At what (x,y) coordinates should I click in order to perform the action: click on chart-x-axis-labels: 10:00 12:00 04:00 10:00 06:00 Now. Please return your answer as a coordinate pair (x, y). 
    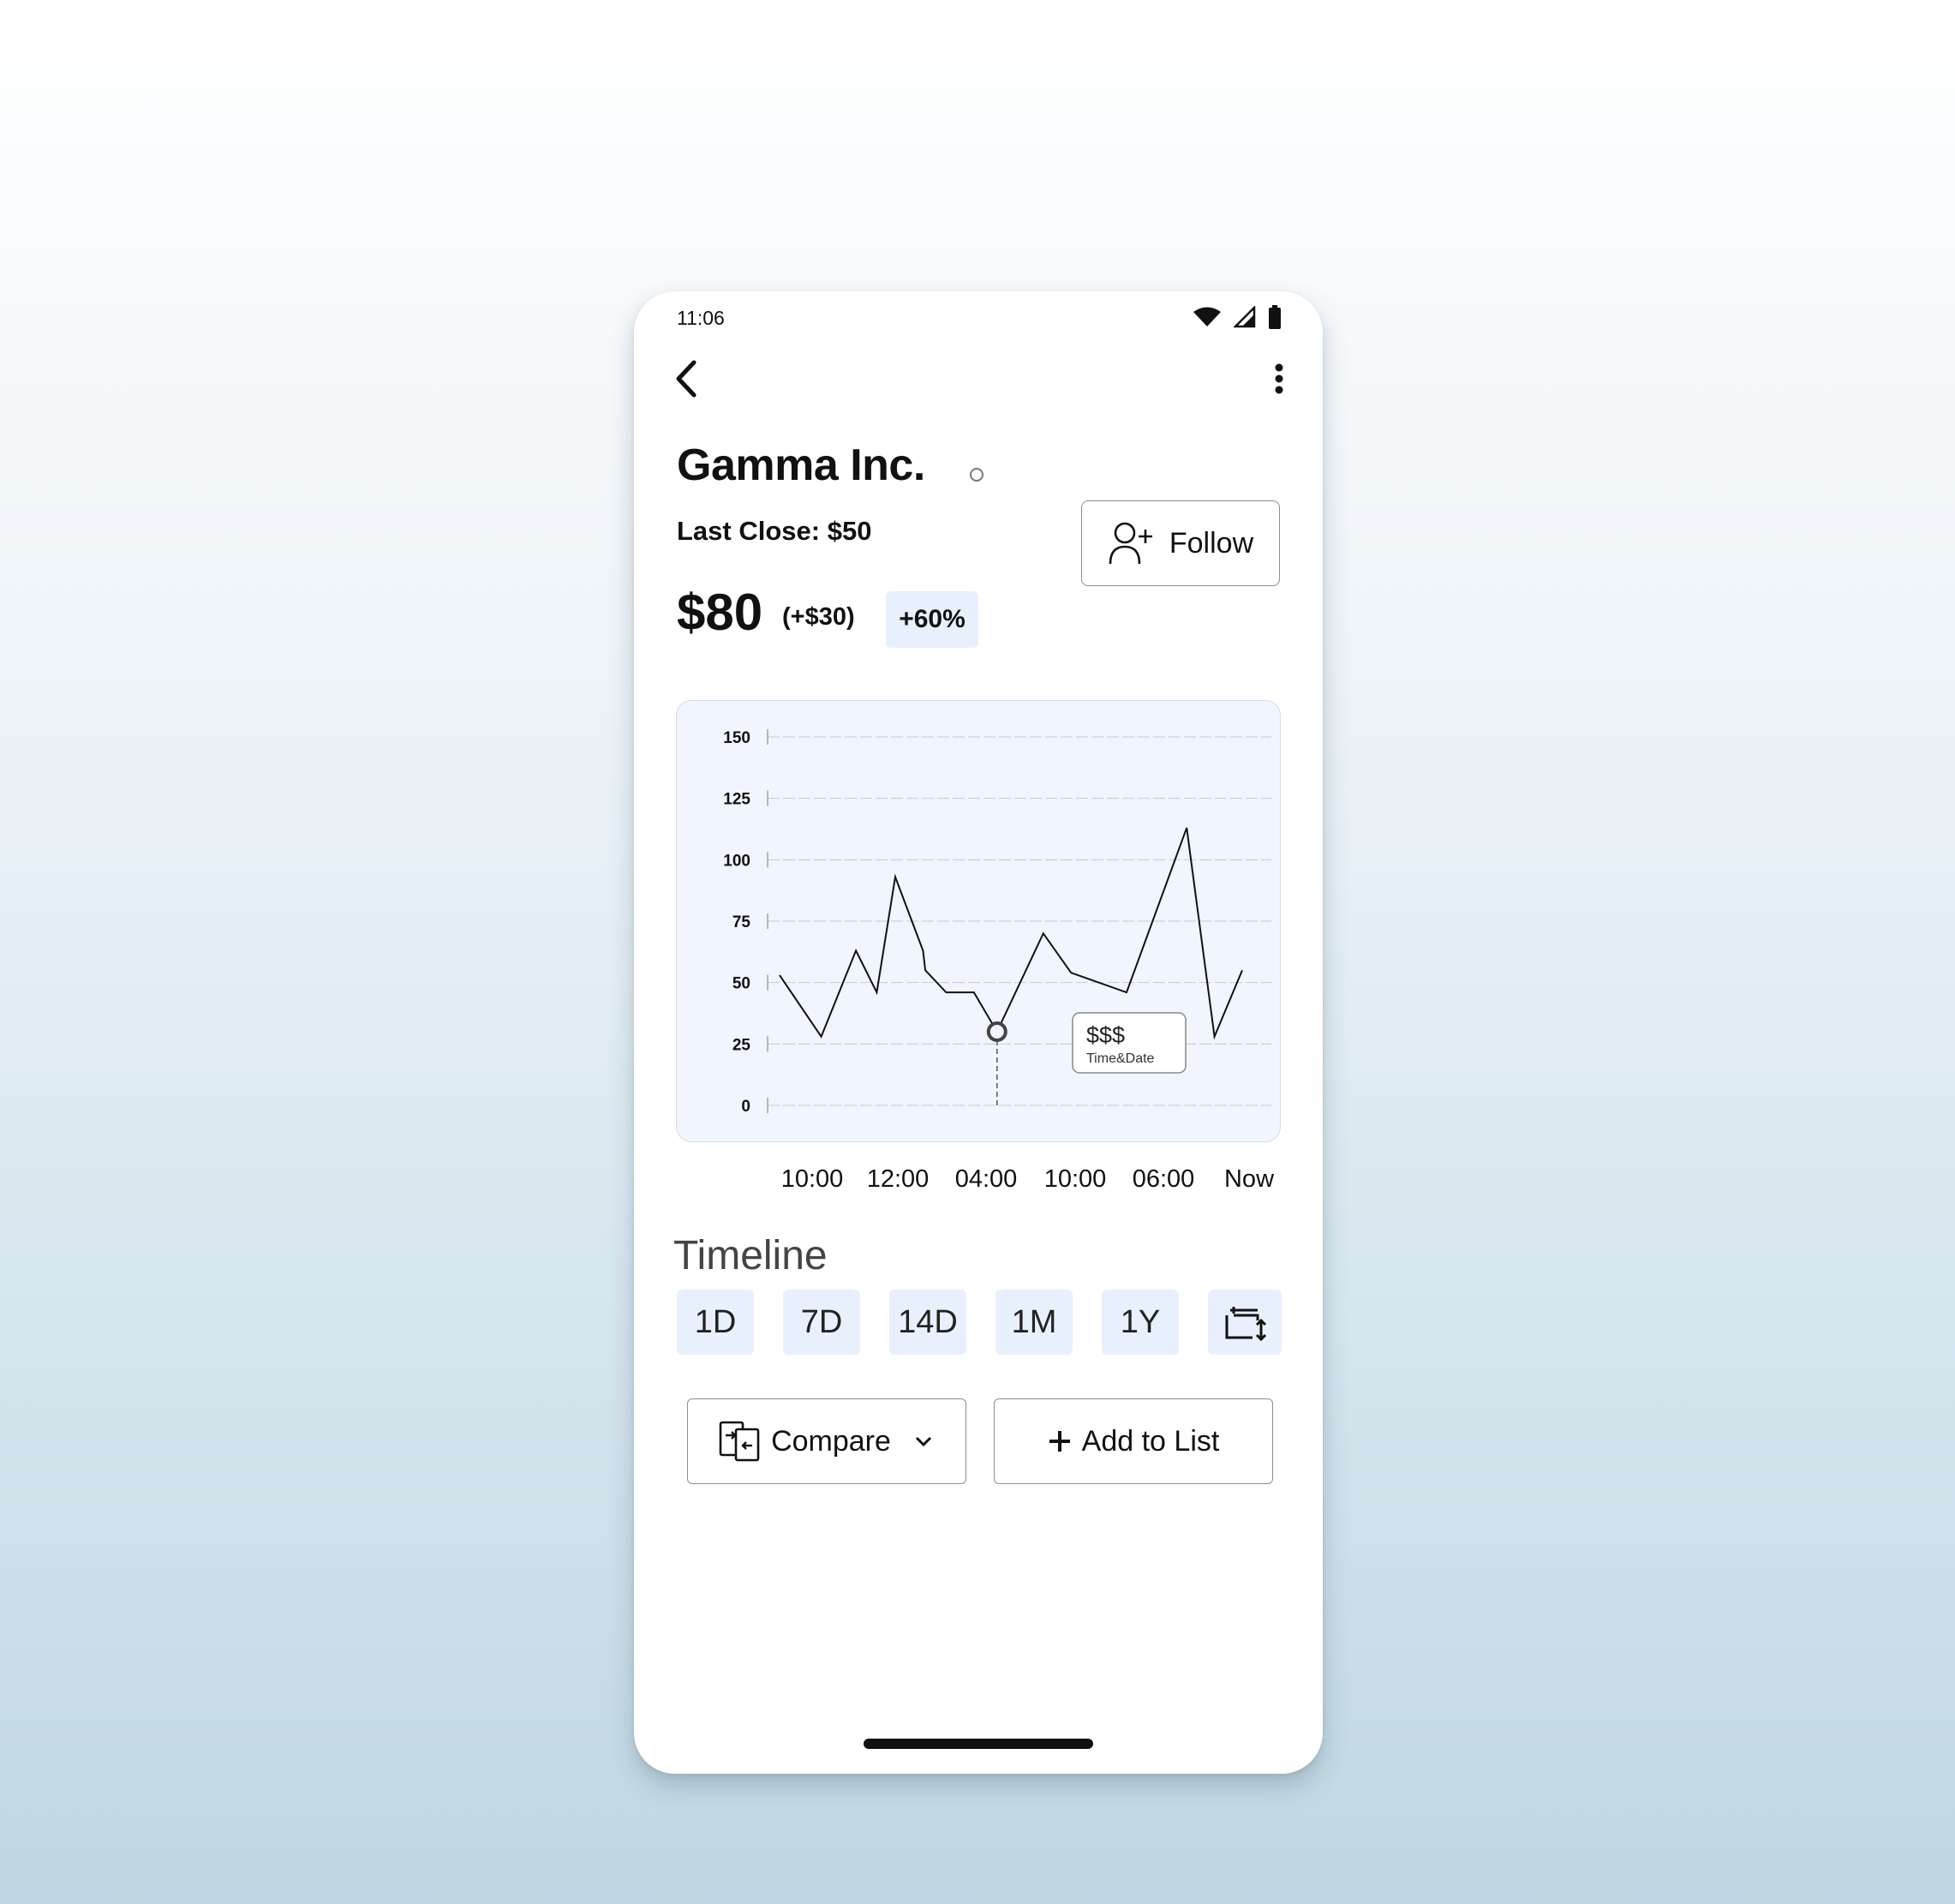
    Looking at the image, I should click on (978, 1183).